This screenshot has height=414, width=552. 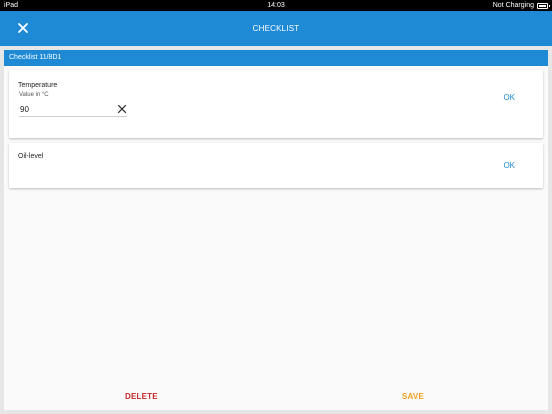 I want to click on item-label: Oil-level, so click(x=31, y=156).